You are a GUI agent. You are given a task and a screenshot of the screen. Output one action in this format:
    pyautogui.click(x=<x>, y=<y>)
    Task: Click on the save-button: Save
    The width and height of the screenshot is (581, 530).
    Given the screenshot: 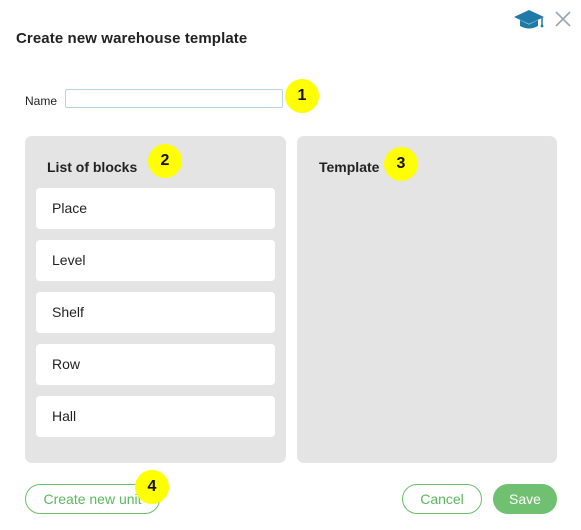 What is the action you would take?
    pyautogui.click(x=525, y=499)
    